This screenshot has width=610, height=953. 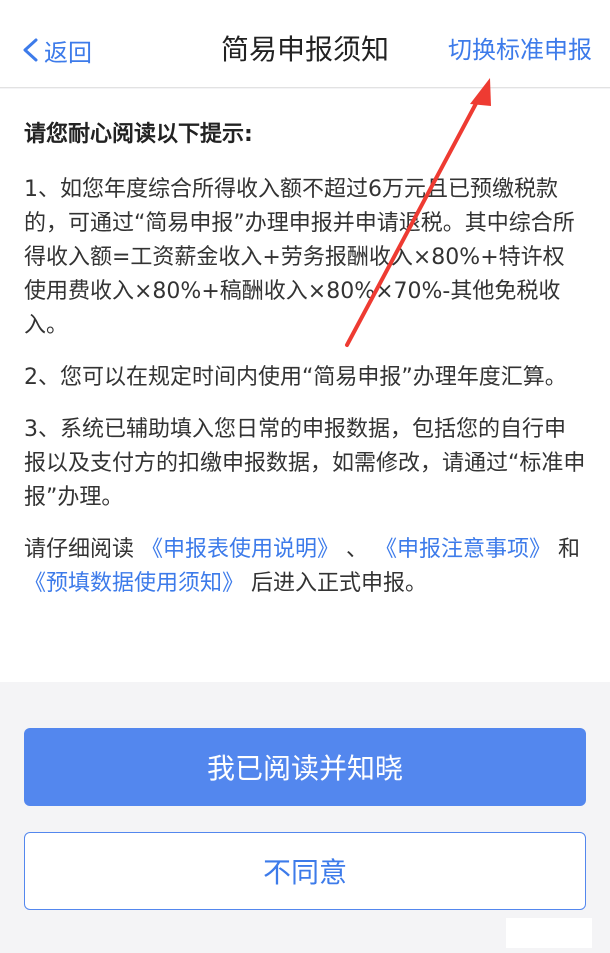 What do you see at coordinates (30, 50) in the screenshot?
I see `chevron-left-icon` at bounding box center [30, 50].